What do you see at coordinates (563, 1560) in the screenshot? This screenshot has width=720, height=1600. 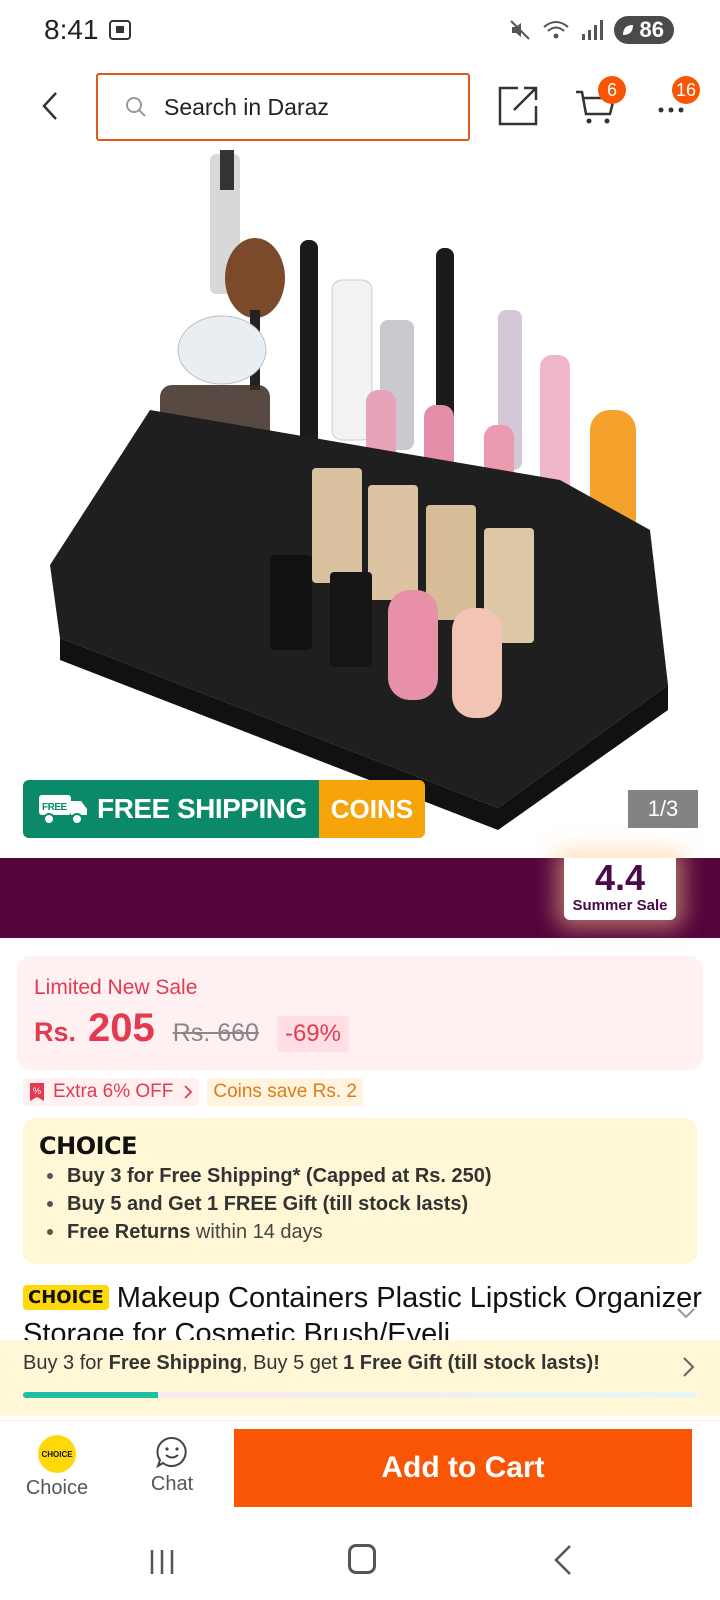 I see `back-icon` at bounding box center [563, 1560].